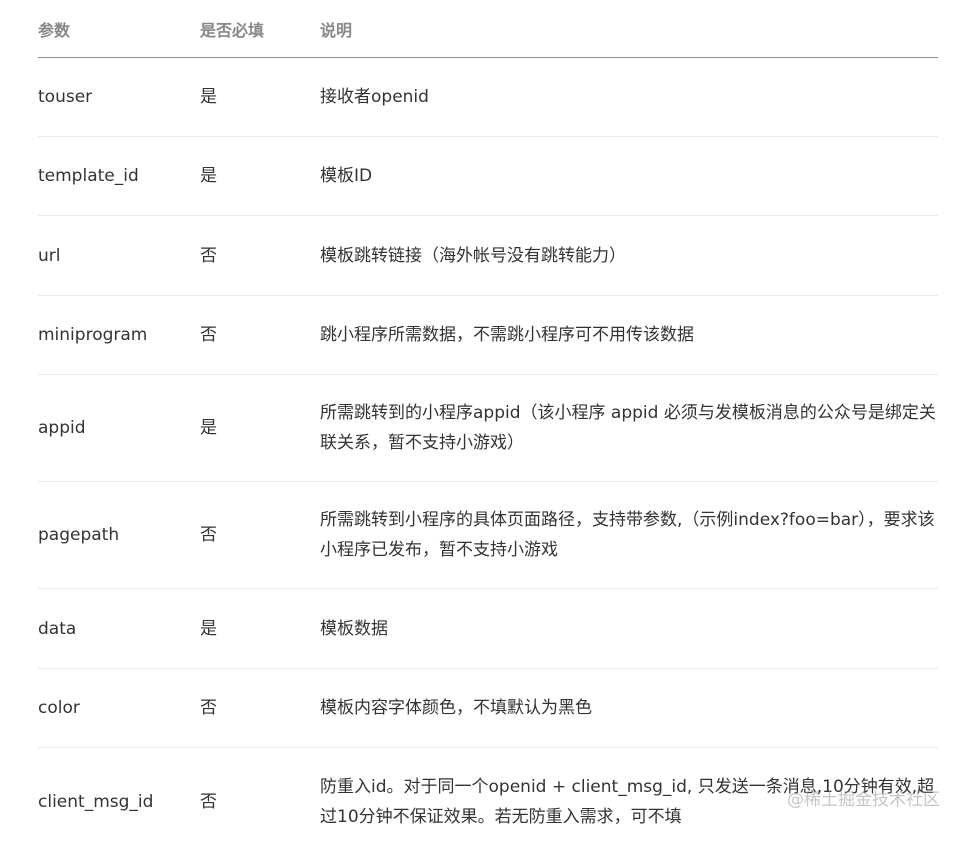  What do you see at coordinates (507, 335) in the screenshot?
I see `description-cell: 跳小程序所需数据，不需跳小程序可不用传该数据` at bounding box center [507, 335].